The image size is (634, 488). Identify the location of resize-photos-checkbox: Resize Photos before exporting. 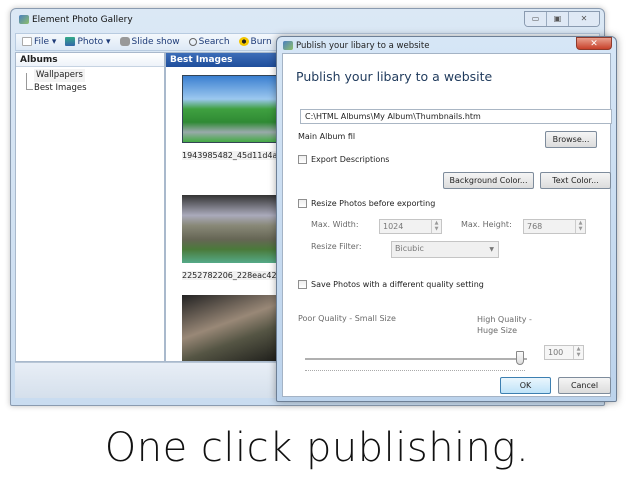
(366, 203).